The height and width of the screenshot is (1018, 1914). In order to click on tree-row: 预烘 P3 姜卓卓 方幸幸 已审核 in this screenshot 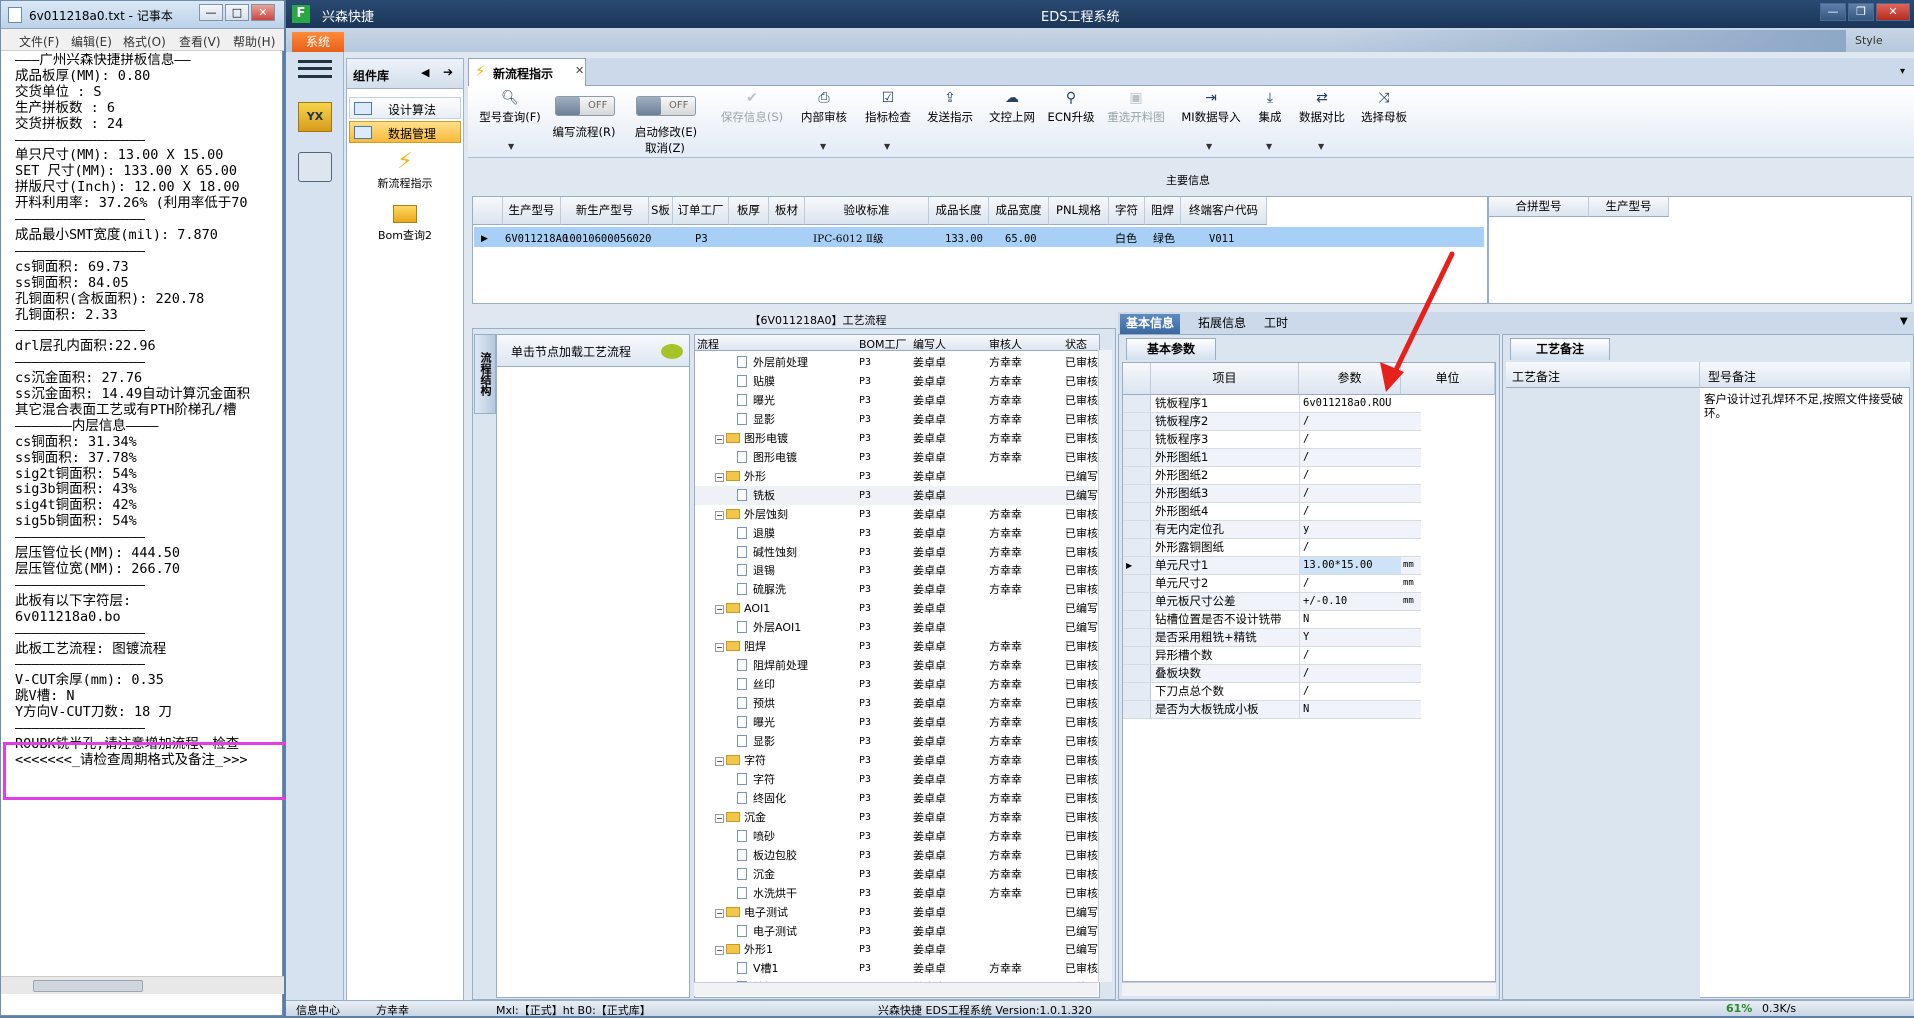, I will do `click(896, 703)`.